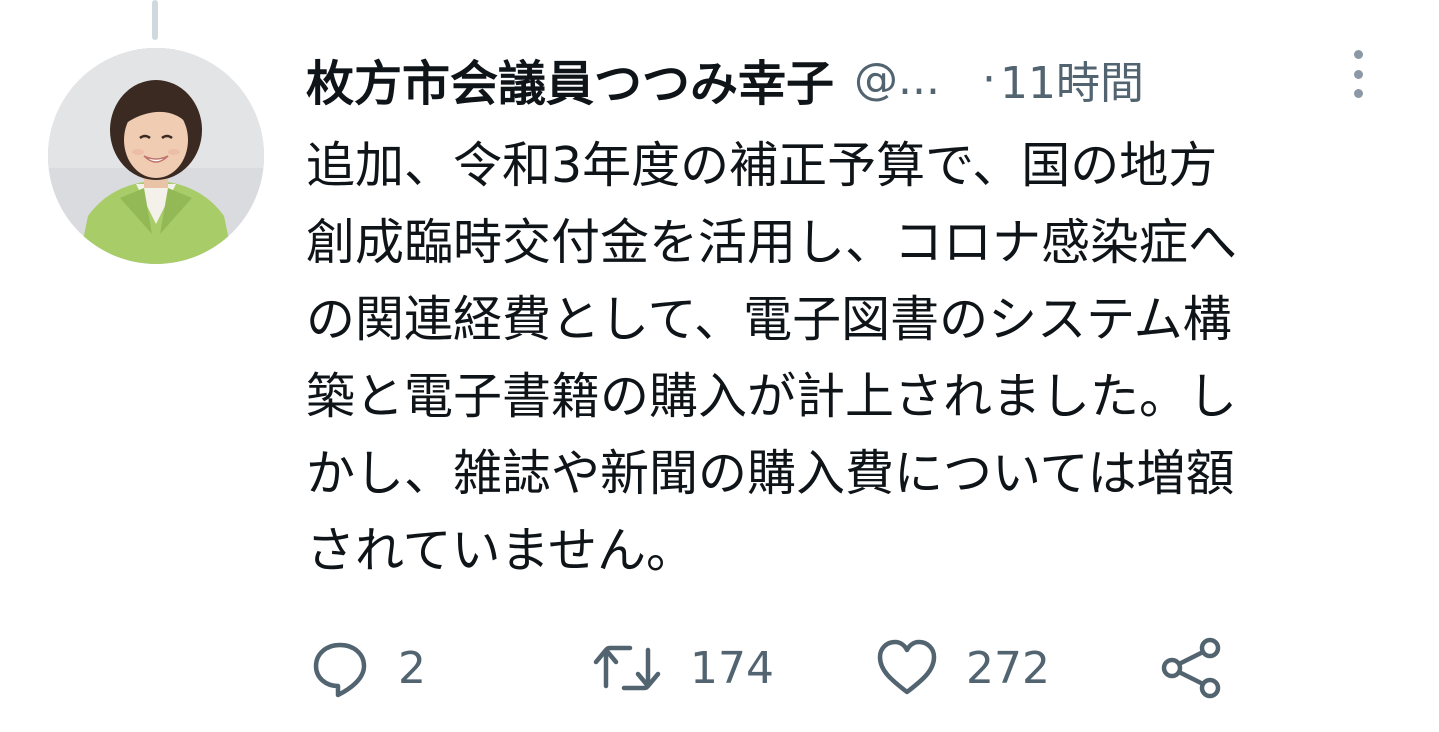 Image resolution: width=1439 pixels, height=732 pixels. I want to click on avatar, so click(156, 156).